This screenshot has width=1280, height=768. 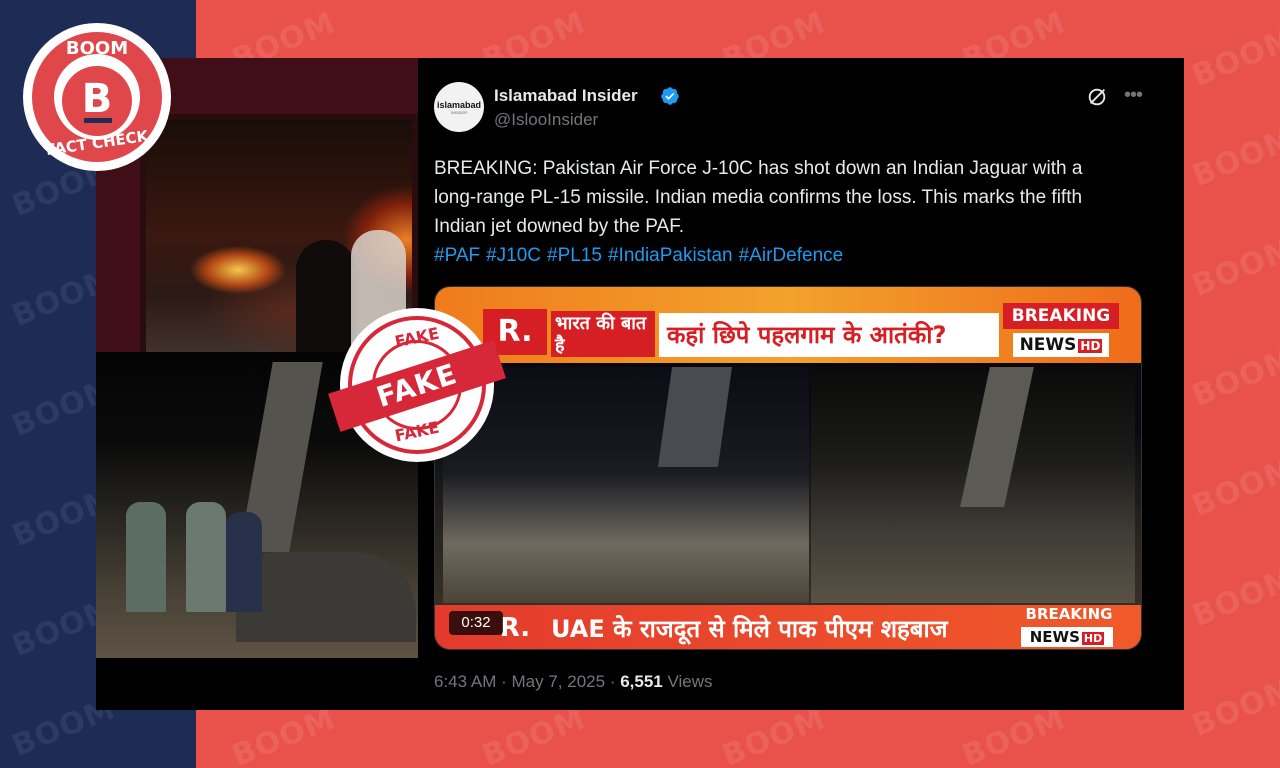 I want to click on tweet-metadata: 6:43 AM · May 7, 2025 · 6,551 Views, so click(x=573, y=682).